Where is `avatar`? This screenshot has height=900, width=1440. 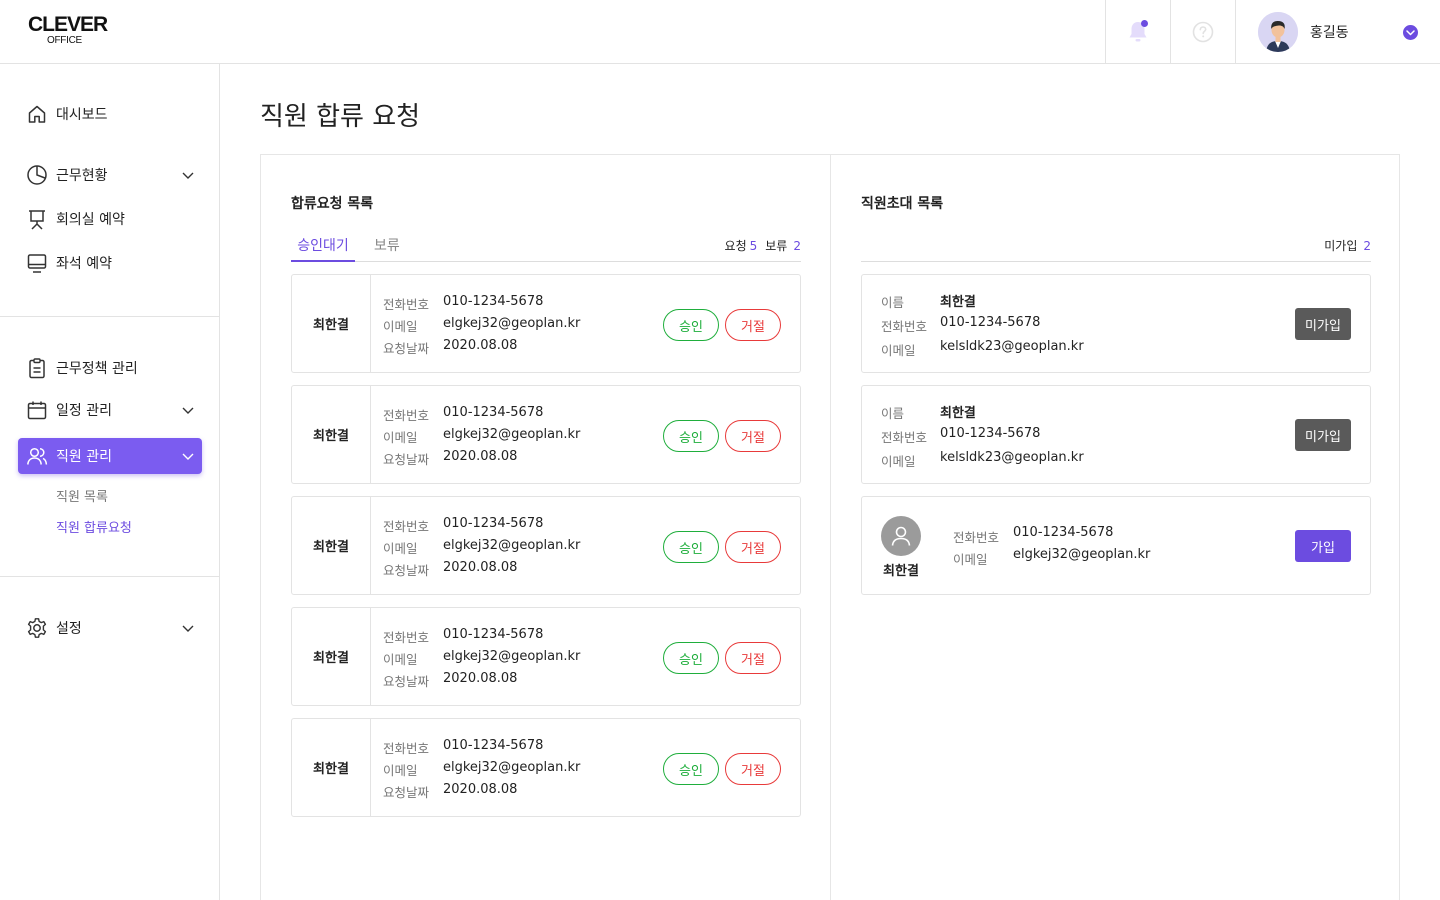
avatar is located at coordinates (901, 536).